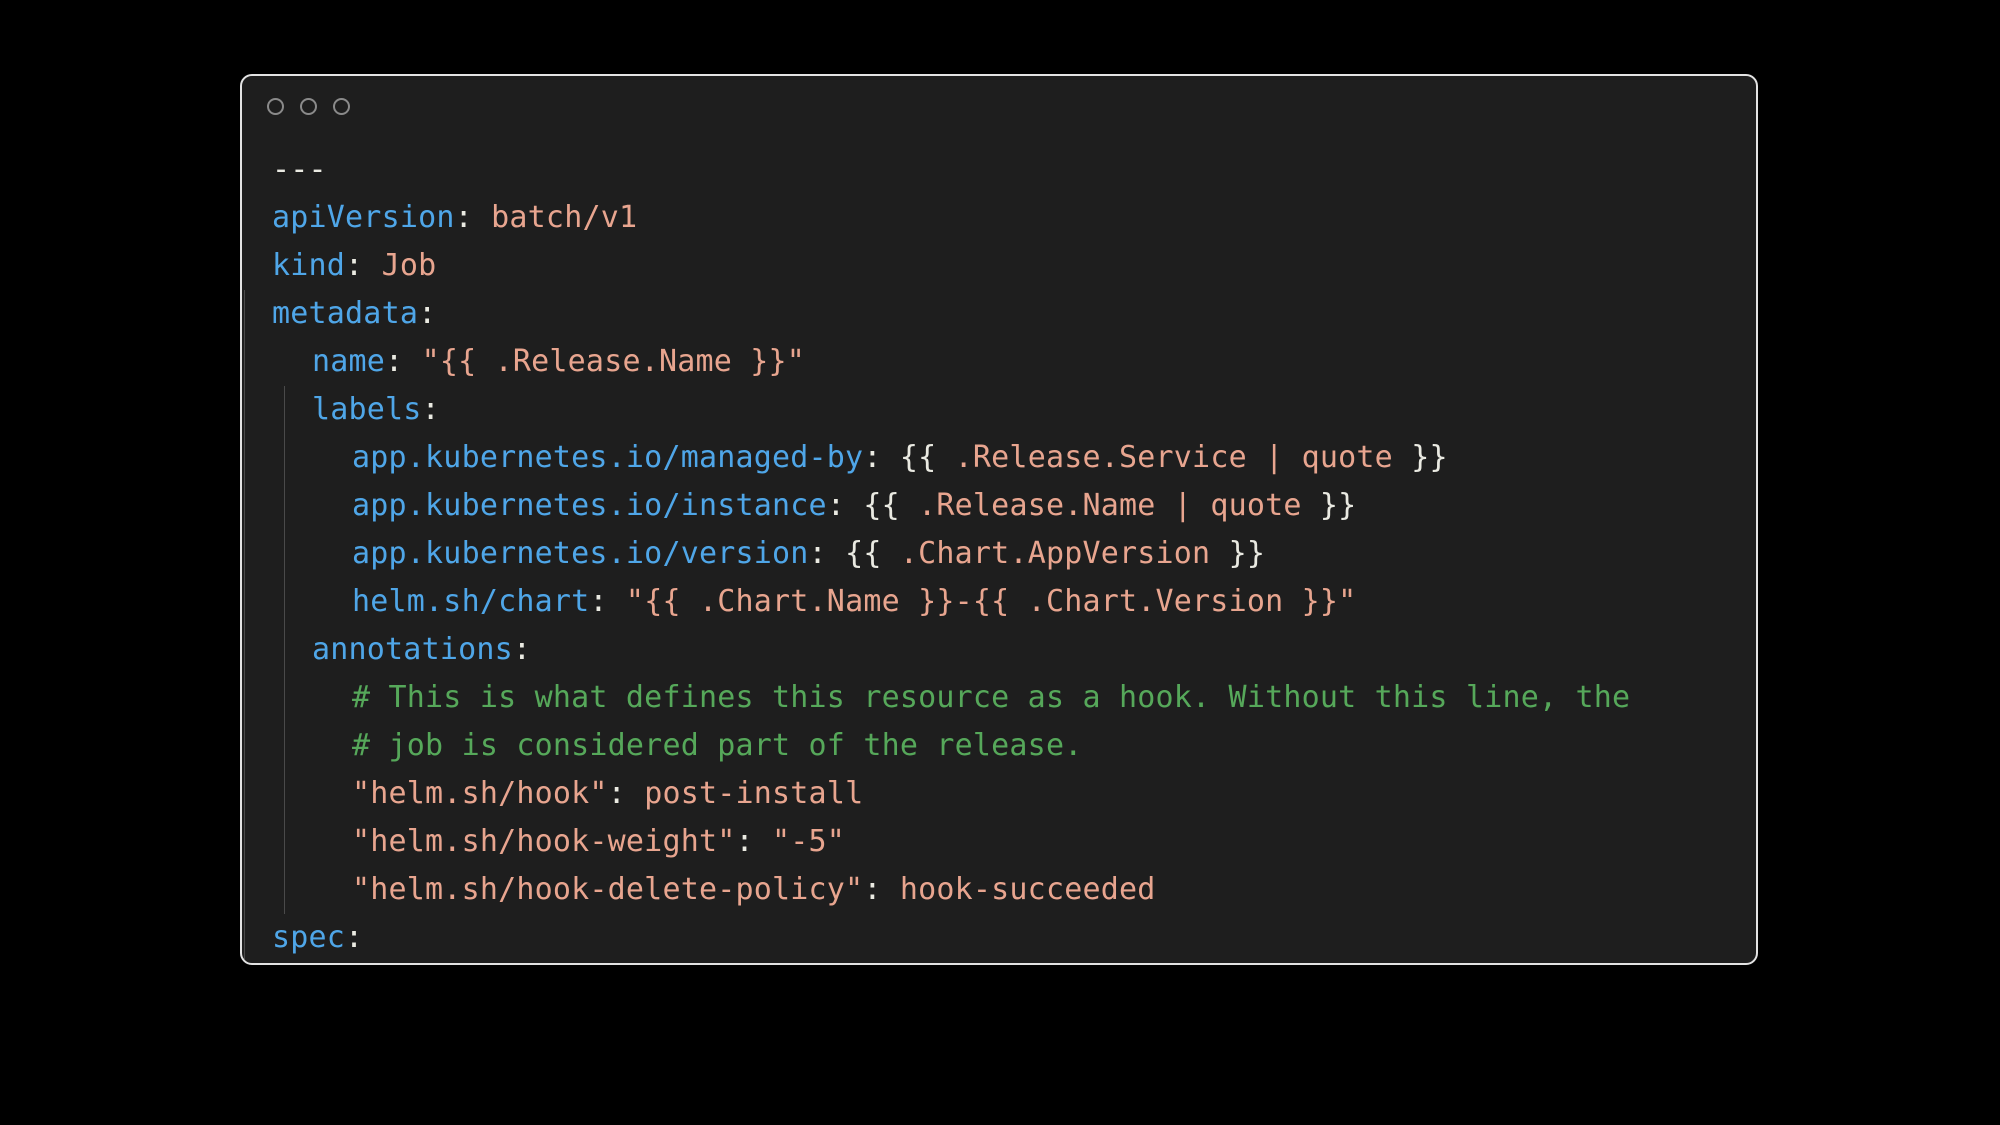  What do you see at coordinates (1014, 266) in the screenshot?
I see `code-line: kind: Job` at bounding box center [1014, 266].